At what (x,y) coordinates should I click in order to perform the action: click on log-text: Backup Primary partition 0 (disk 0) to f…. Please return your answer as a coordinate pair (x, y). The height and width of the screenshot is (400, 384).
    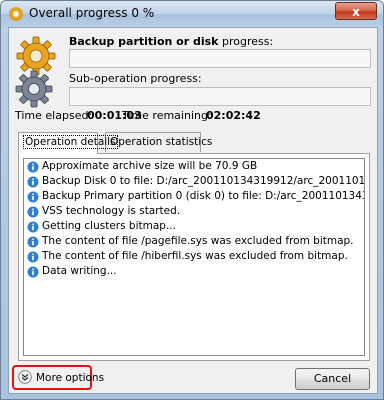
    Looking at the image, I should click on (203, 196).